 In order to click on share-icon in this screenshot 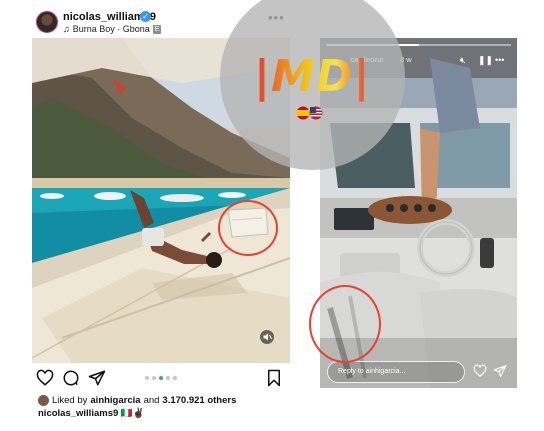, I will do `click(97, 378)`.